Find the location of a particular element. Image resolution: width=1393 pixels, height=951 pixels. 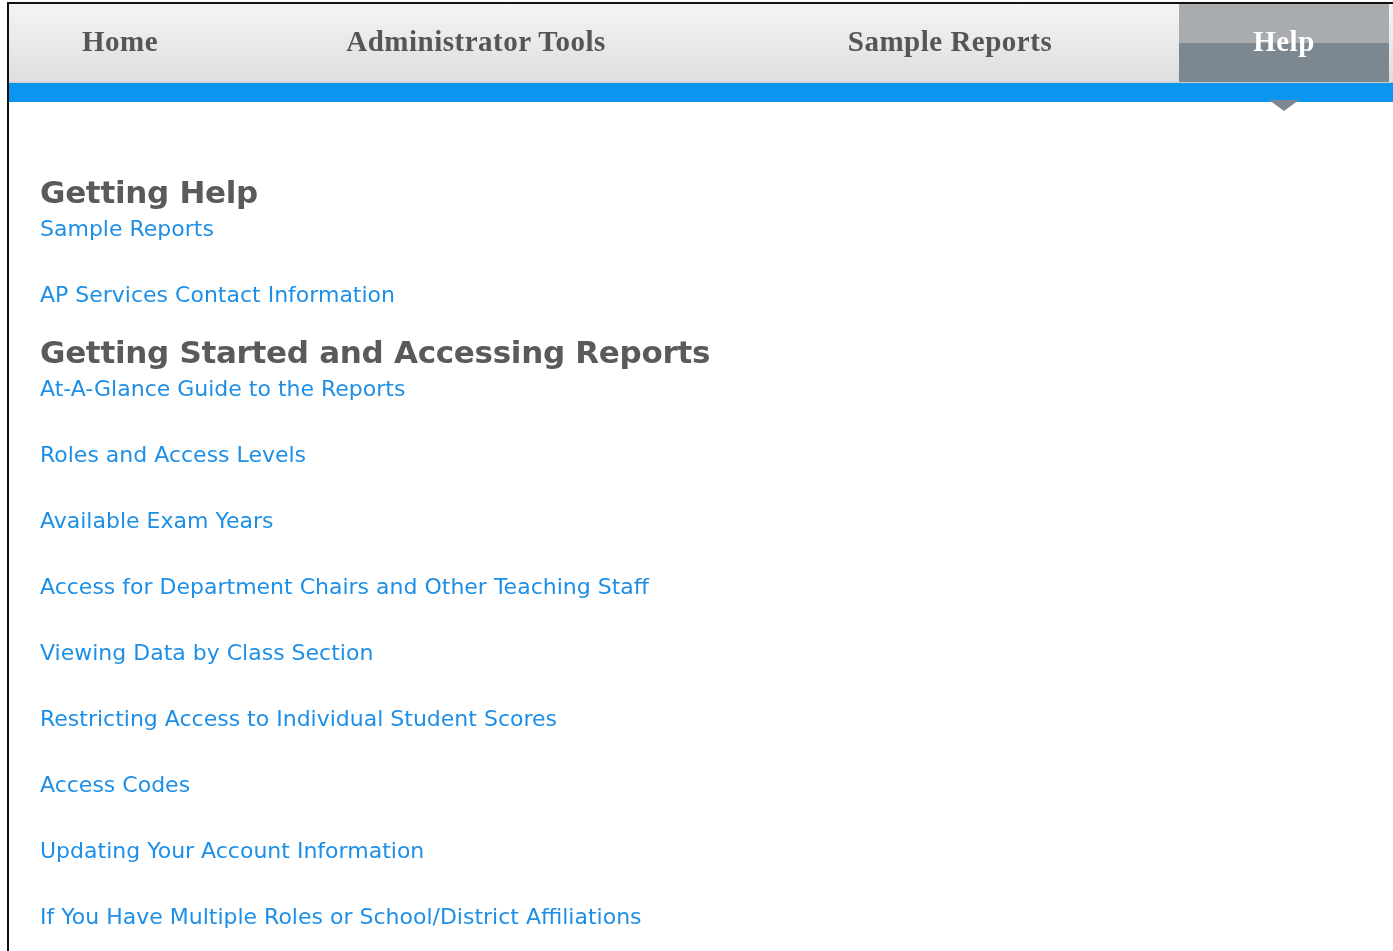

help-link: At-A-Glance Guide to the Reports is located at coordinates (223, 389).